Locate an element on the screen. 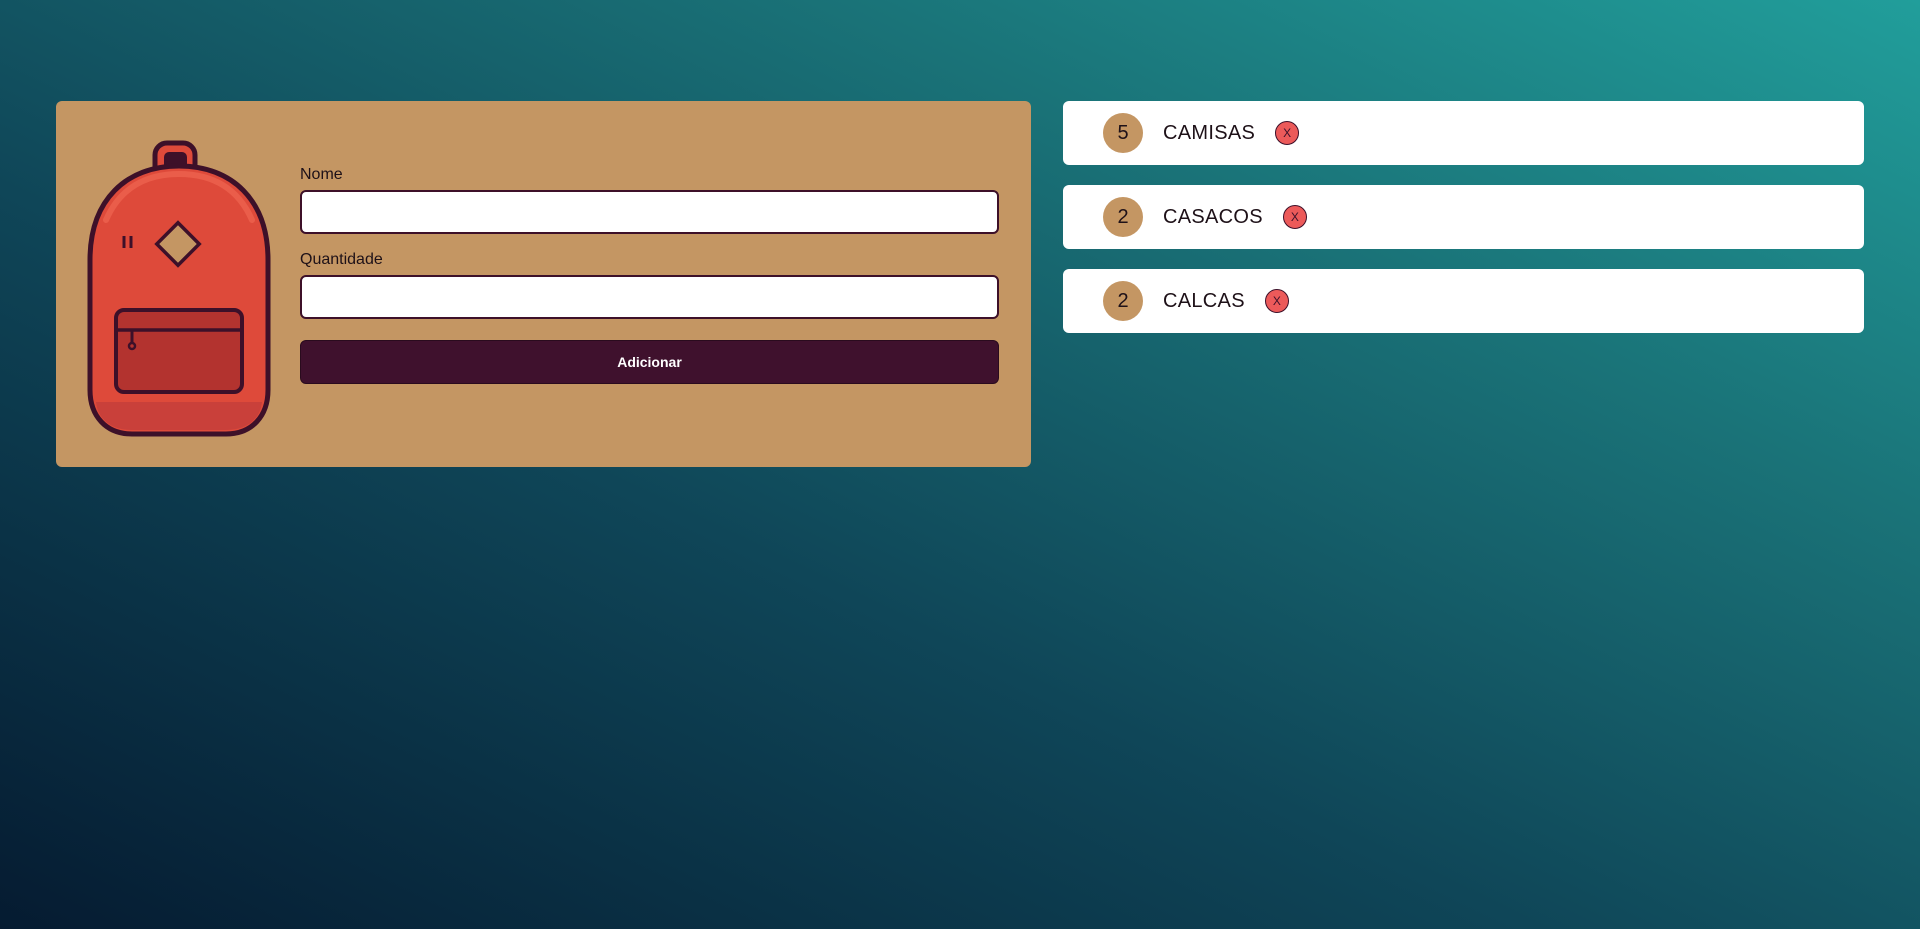 The height and width of the screenshot is (929, 1920). item-name: CAMISAS is located at coordinates (1209, 132).